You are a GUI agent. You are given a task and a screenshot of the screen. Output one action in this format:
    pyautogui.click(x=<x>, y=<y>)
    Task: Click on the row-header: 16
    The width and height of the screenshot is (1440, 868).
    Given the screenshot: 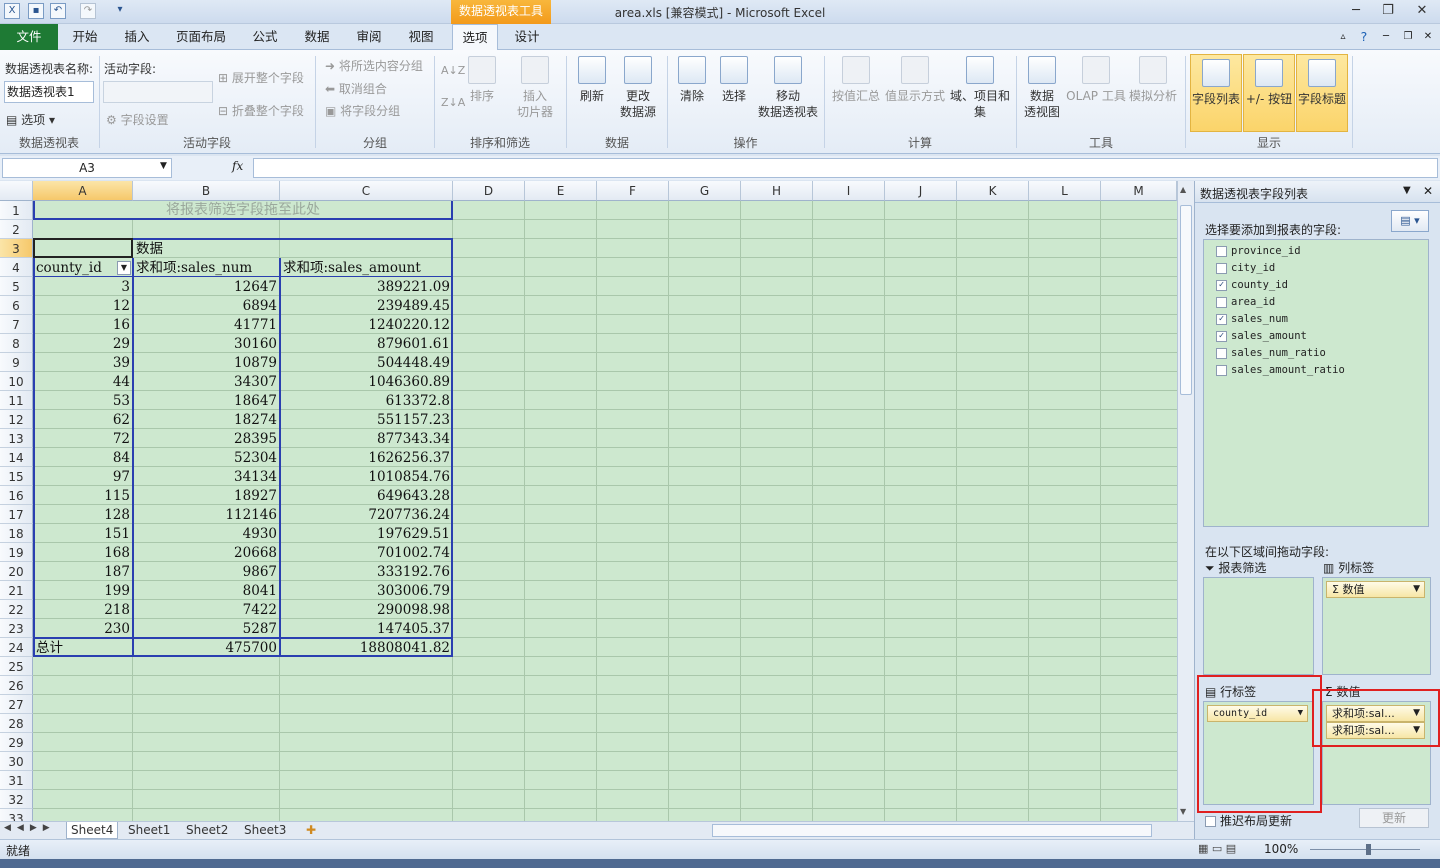 What is the action you would take?
    pyautogui.click(x=16, y=495)
    